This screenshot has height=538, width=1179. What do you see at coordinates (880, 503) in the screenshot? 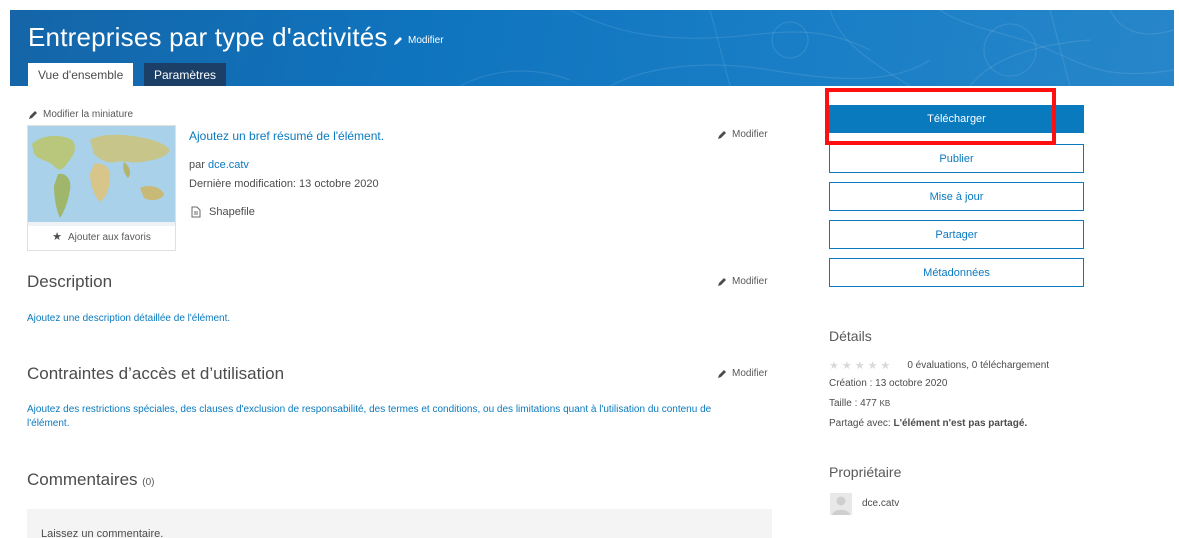
I see `owner-name-link: dce.catv` at bounding box center [880, 503].